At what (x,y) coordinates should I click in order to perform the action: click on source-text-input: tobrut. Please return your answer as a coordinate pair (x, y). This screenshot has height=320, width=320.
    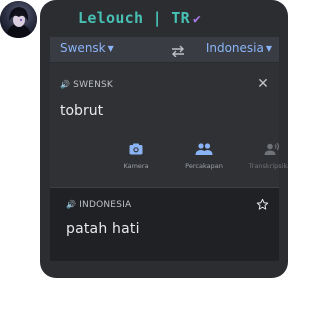
    Looking at the image, I should click on (81, 111).